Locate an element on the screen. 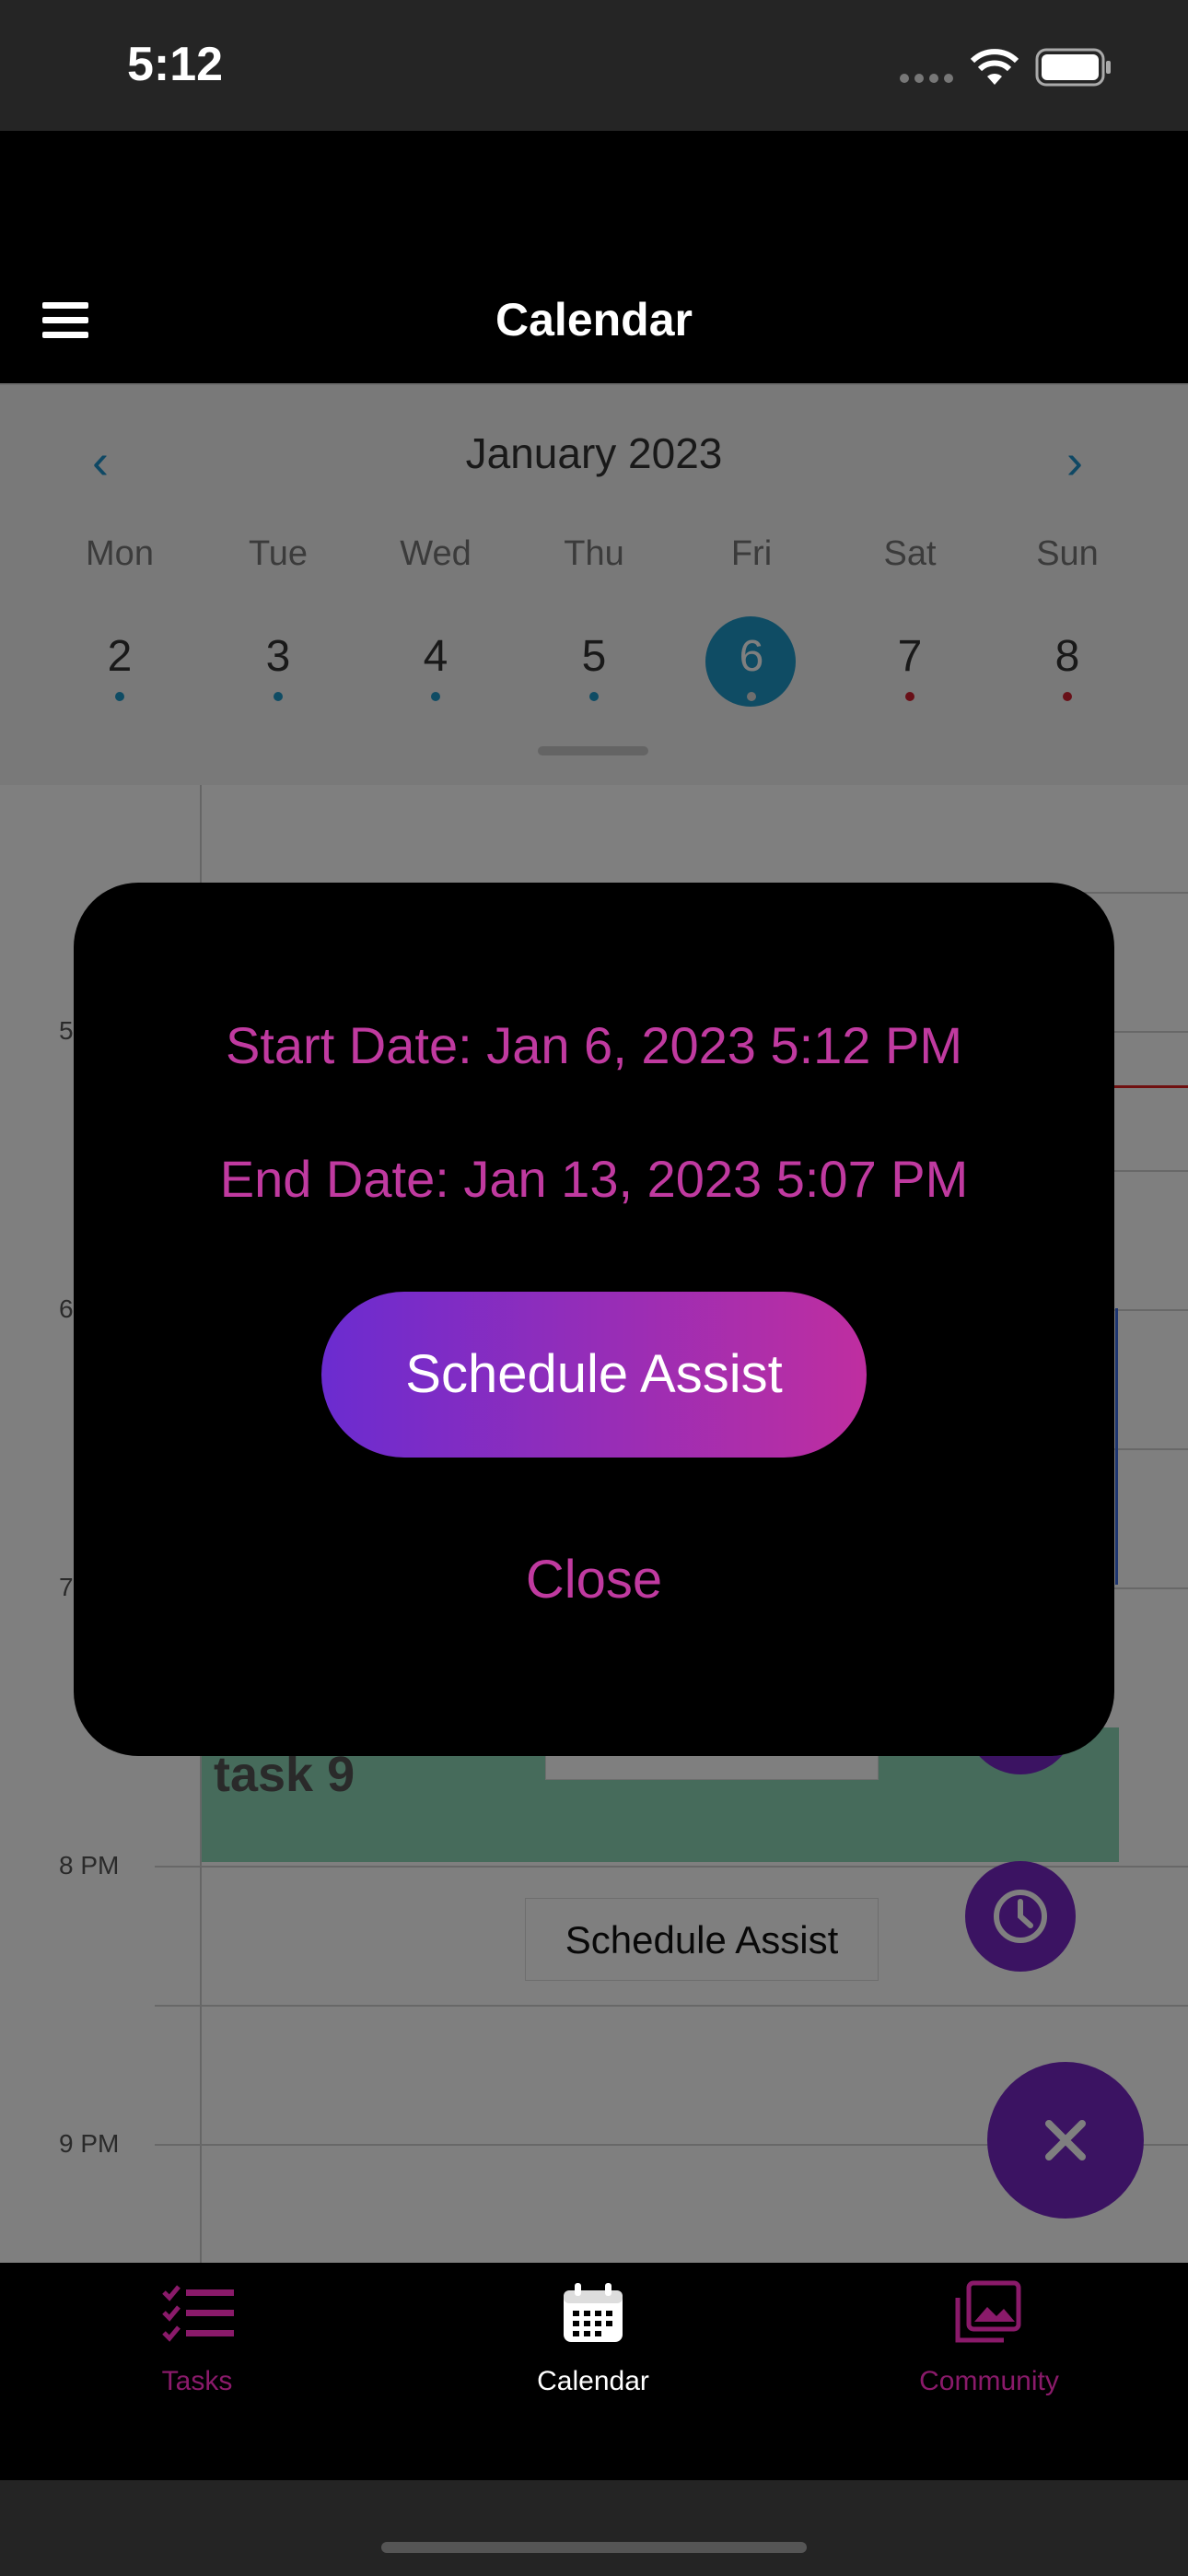 This screenshot has height=2576, width=1188. end-date-text: End Date: Jan 13, 2023 5:07 PM is located at coordinates (594, 1179).